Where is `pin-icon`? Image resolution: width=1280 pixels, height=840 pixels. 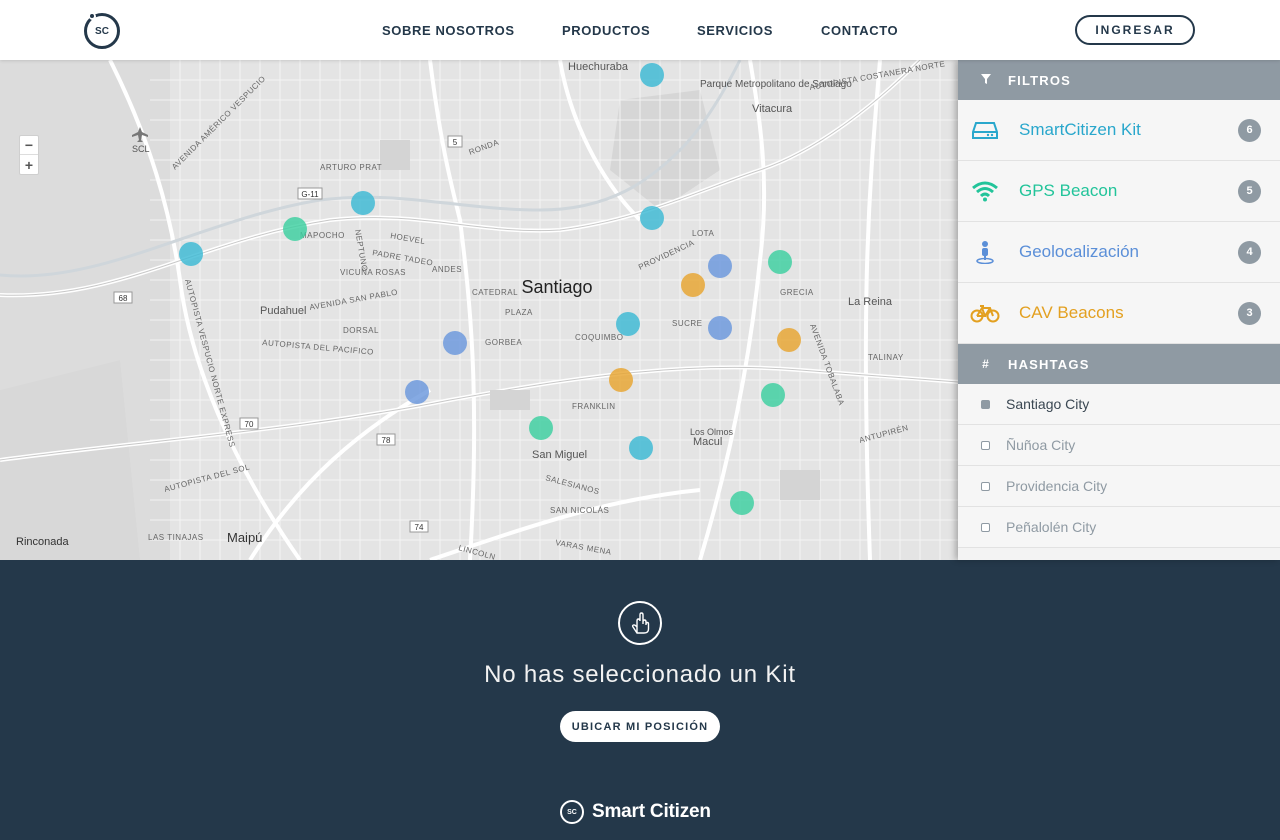
pin-icon is located at coordinates (985, 252).